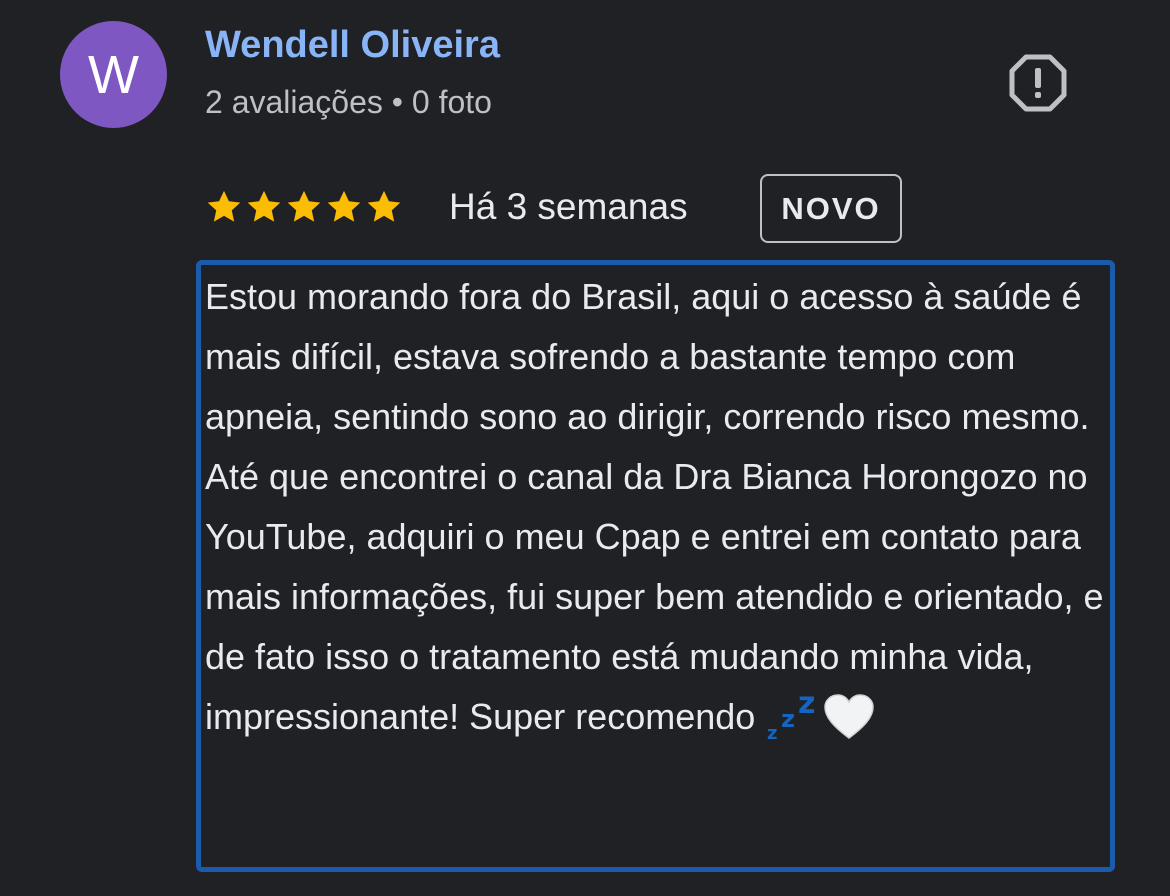 Image resolution: width=1170 pixels, height=896 pixels. I want to click on reviewer-meta: 2 avaliações • 0 foto, so click(348, 102).